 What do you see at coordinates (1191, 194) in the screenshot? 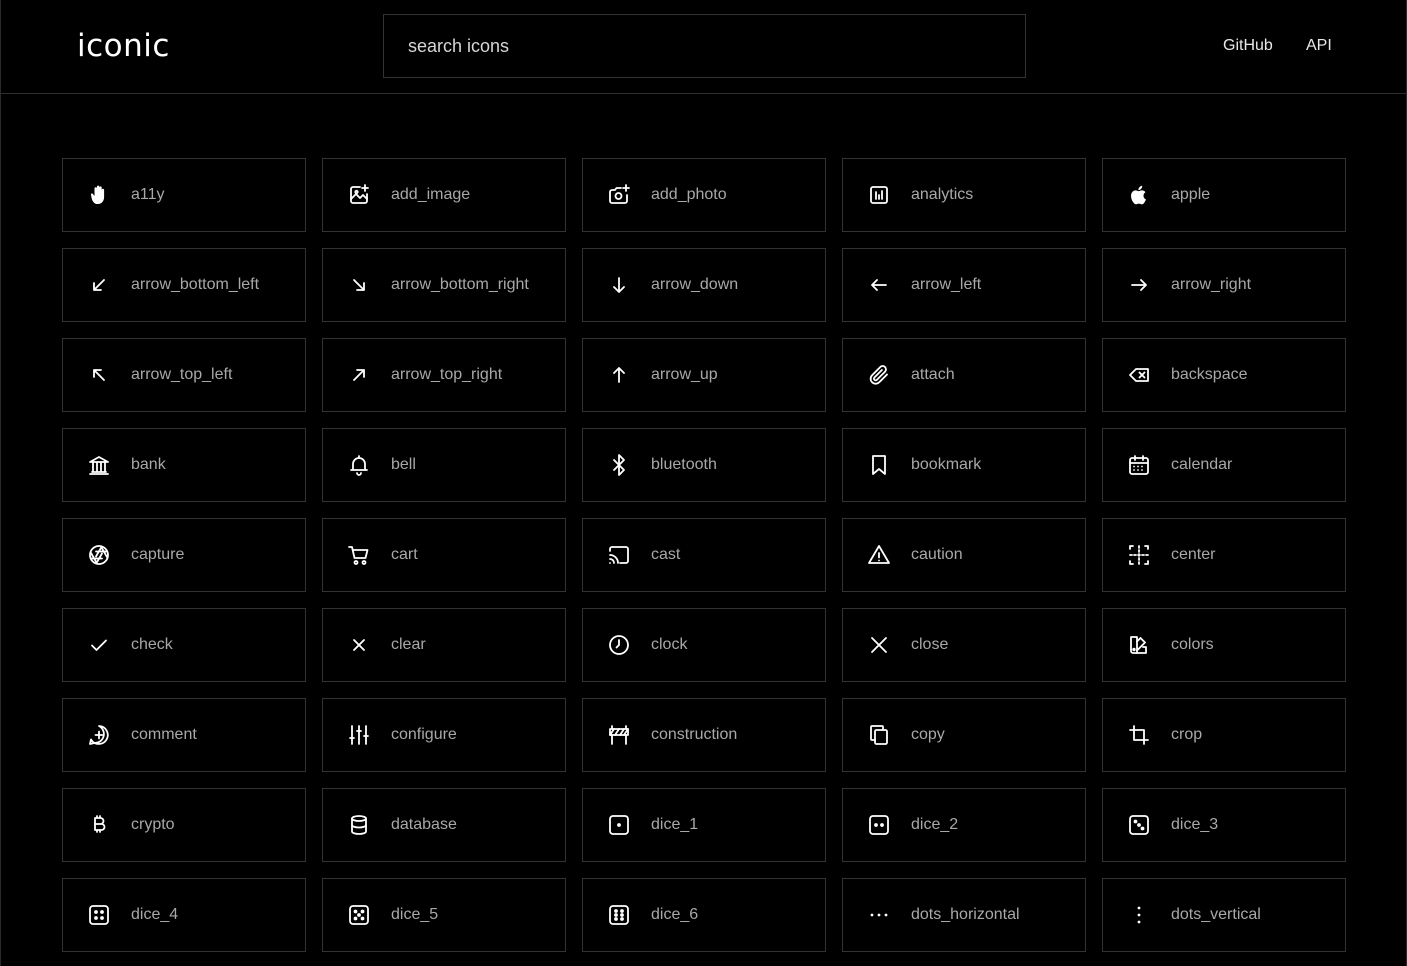
I see `icon-card-label: apple` at bounding box center [1191, 194].